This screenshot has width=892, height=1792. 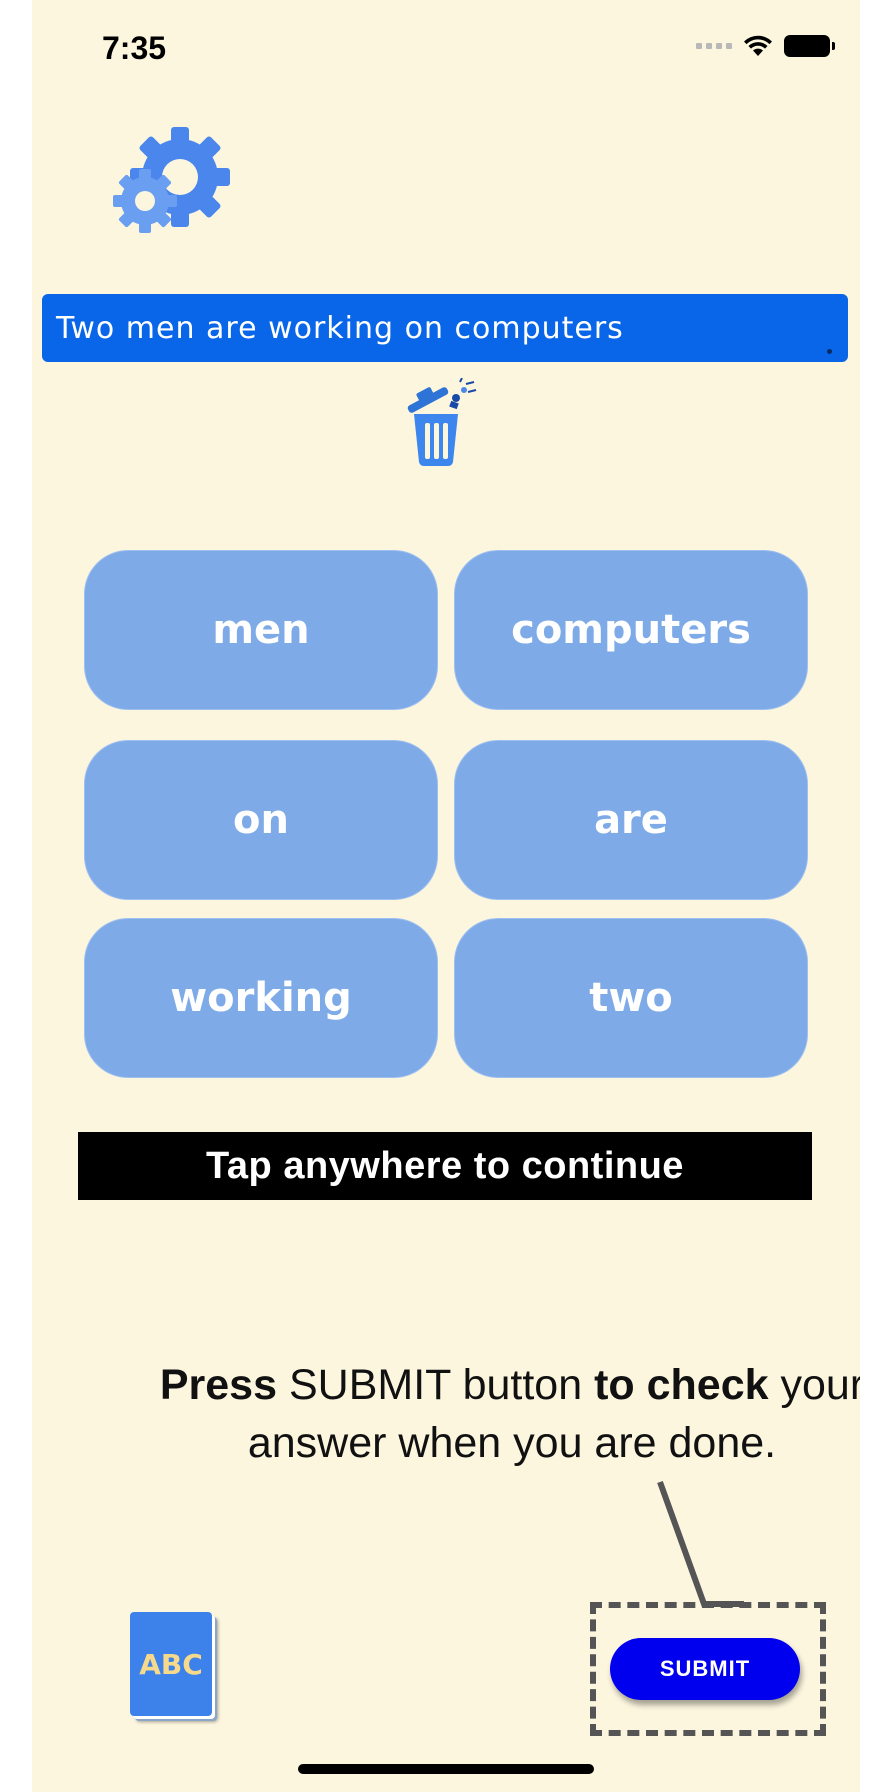 I want to click on gear-icon, so click(x=171, y=180).